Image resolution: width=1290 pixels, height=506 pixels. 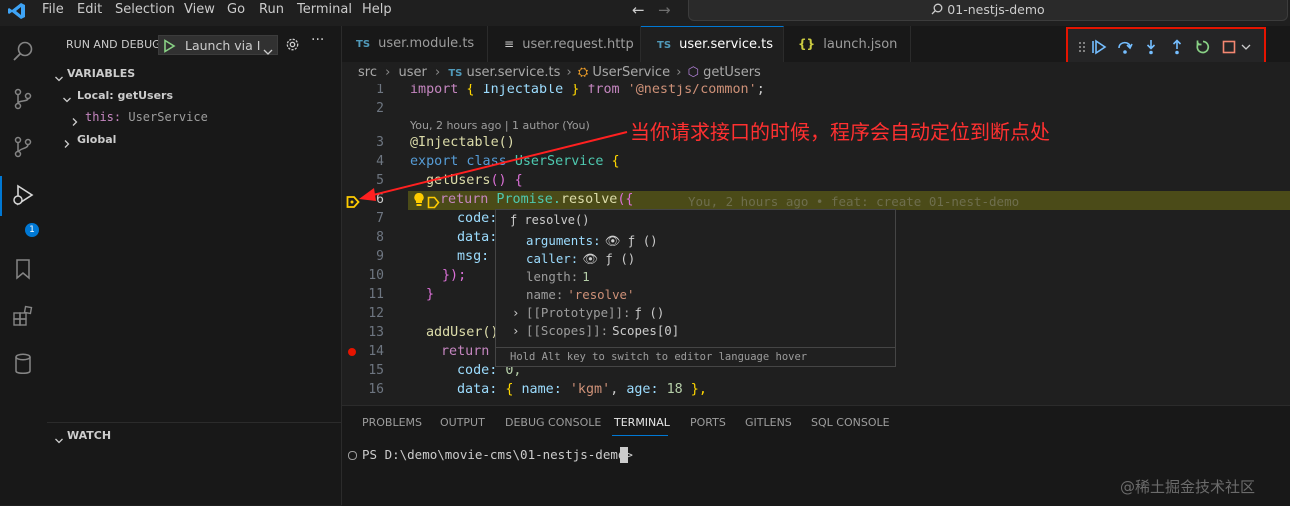 I want to click on tab-launch-json: {} launch.json, so click(x=847, y=44).